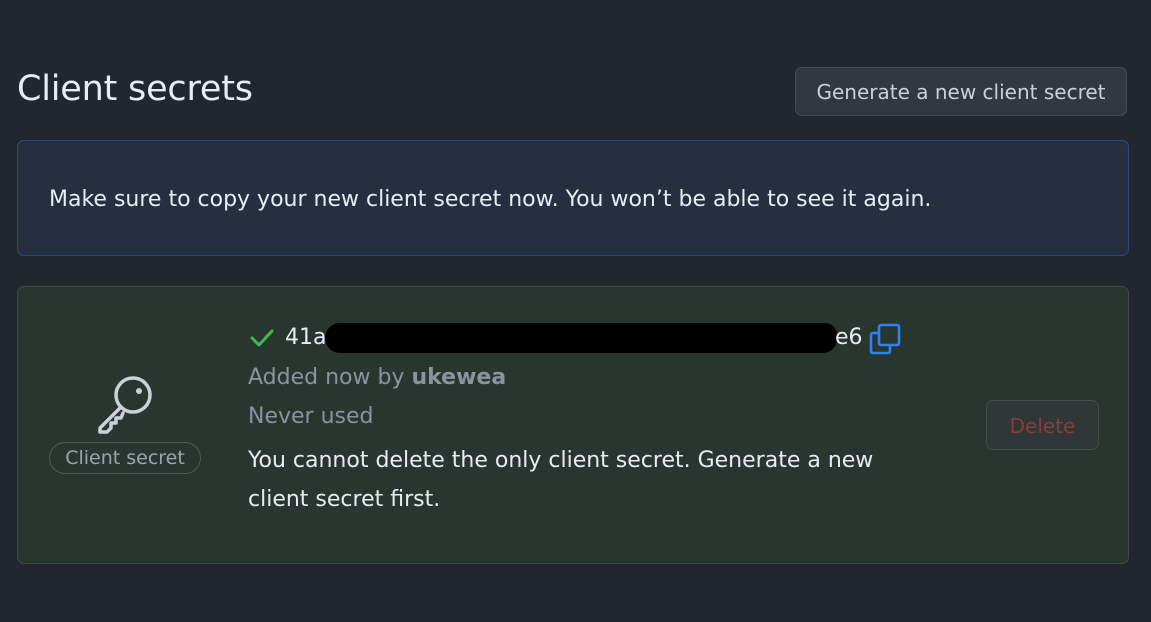  I want to click on secret-value-prefix: 41a, so click(305, 338).